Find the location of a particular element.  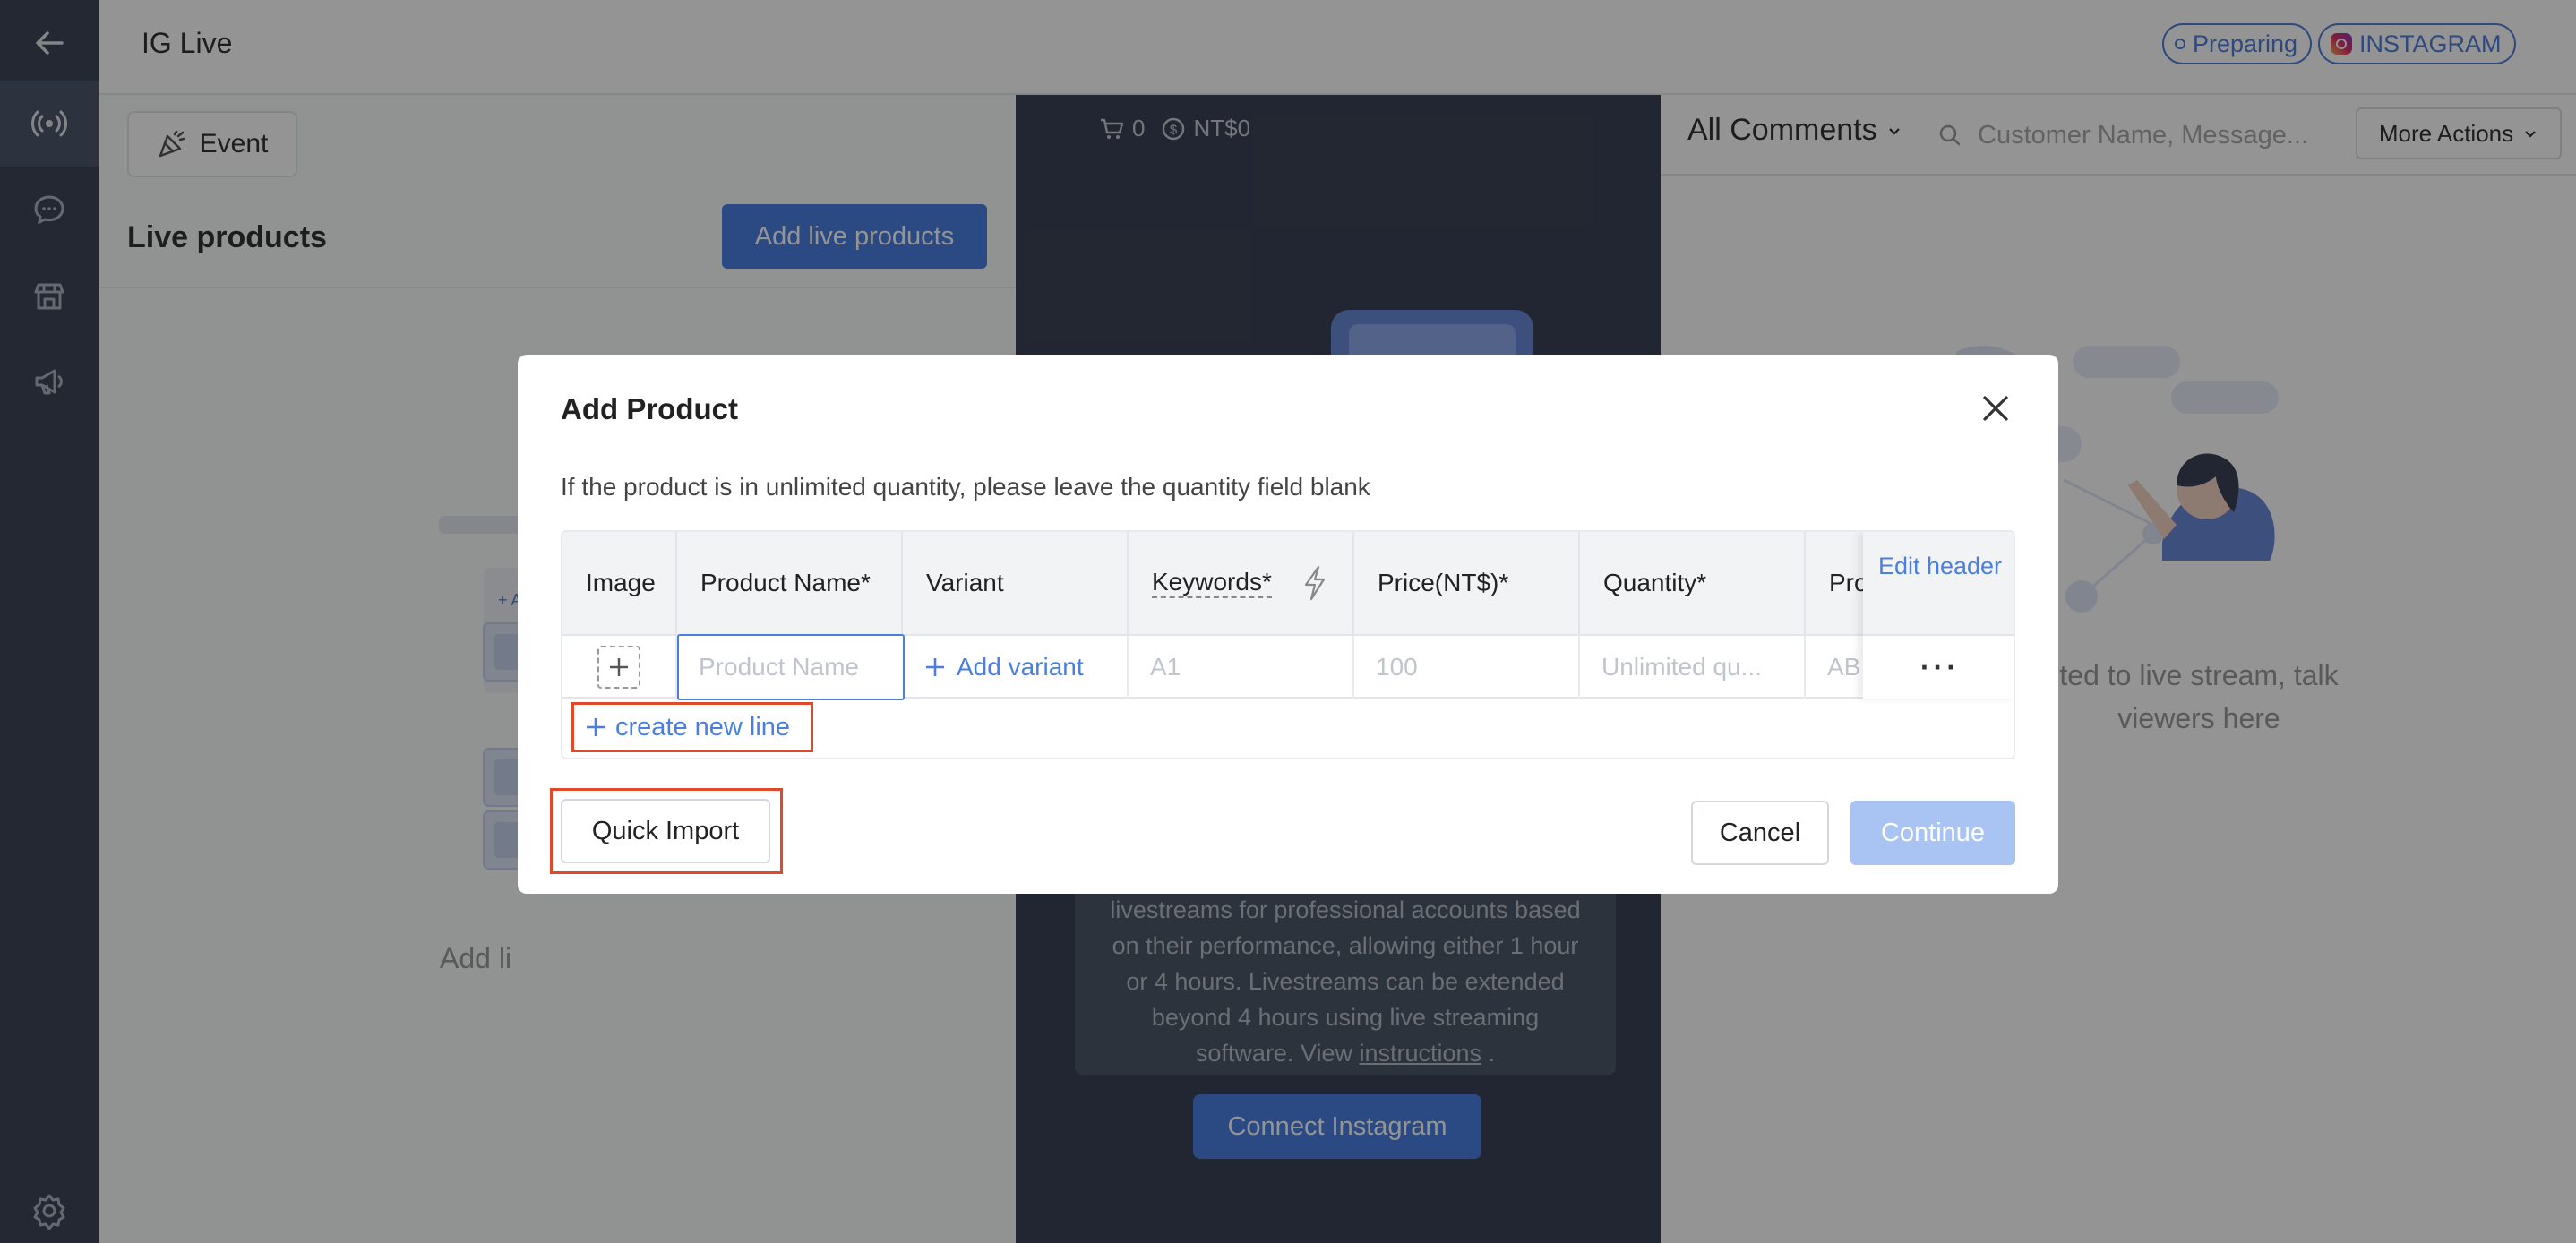

row-more-button: ··· is located at coordinates (1938, 666).